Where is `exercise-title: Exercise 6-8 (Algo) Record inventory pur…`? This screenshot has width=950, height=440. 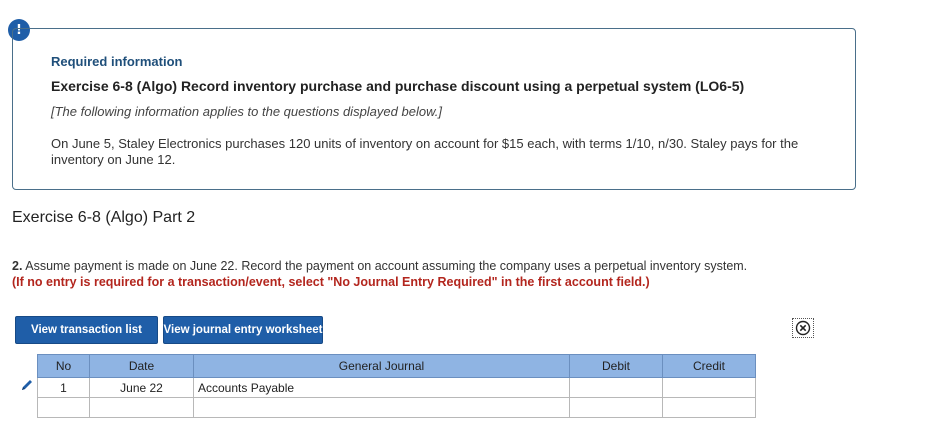 exercise-title: Exercise 6-8 (Algo) Record inventory pur… is located at coordinates (398, 86).